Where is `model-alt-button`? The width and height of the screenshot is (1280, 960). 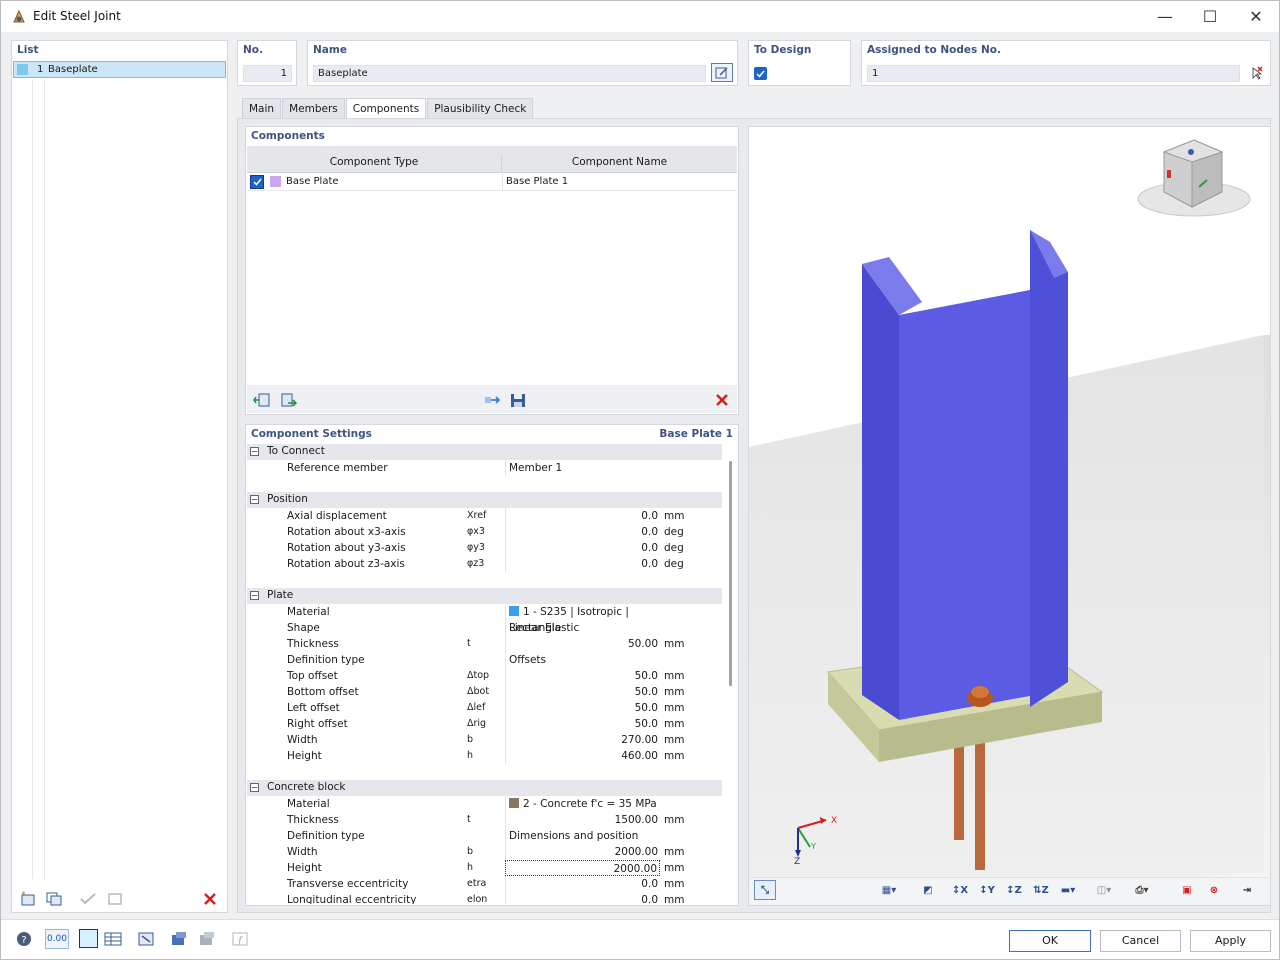 model-alt-button is located at coordinates (207, 939).